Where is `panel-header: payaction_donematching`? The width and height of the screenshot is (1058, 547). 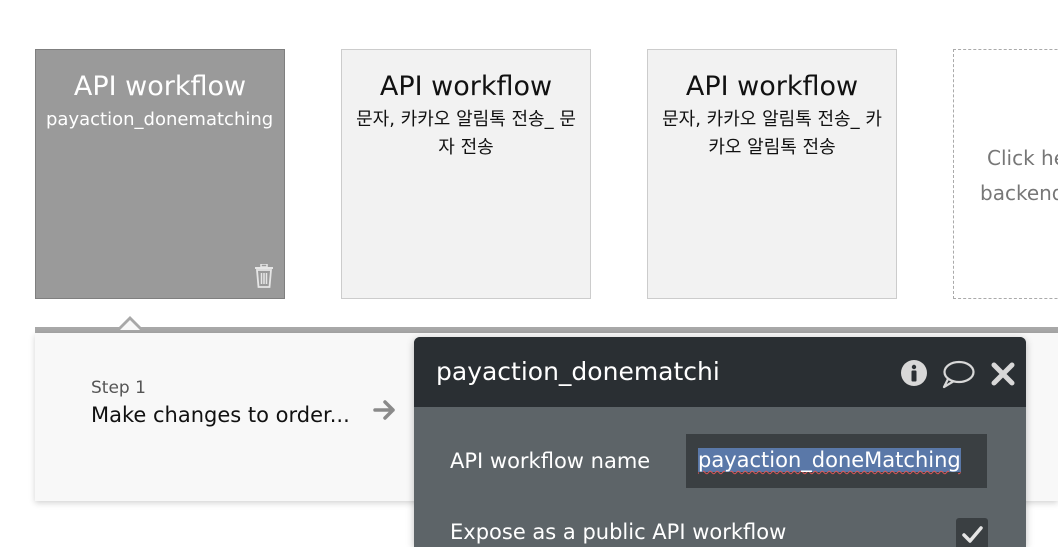 panel-header: payaction_donematching is located at coordinates (720, 372).